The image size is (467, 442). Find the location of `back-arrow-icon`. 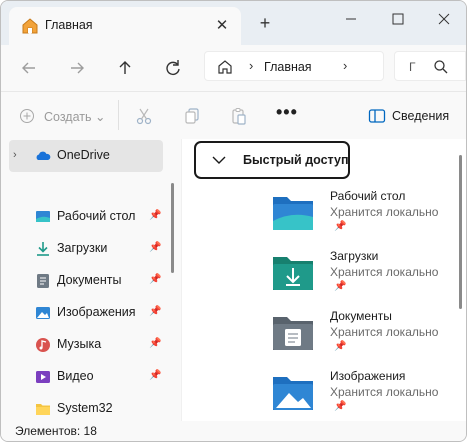

back-arrow-icon is located at coordinates (29, 68).